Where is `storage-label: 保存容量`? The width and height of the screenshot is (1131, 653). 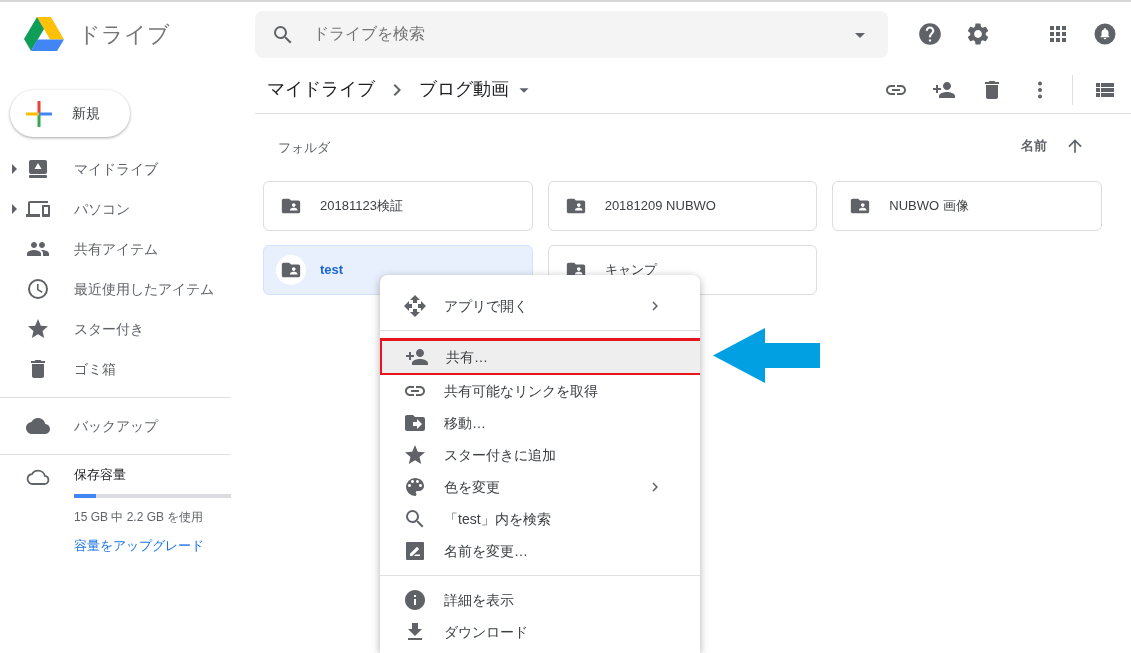
storage-label: 保存容量 is located at coordinates (100, 475).